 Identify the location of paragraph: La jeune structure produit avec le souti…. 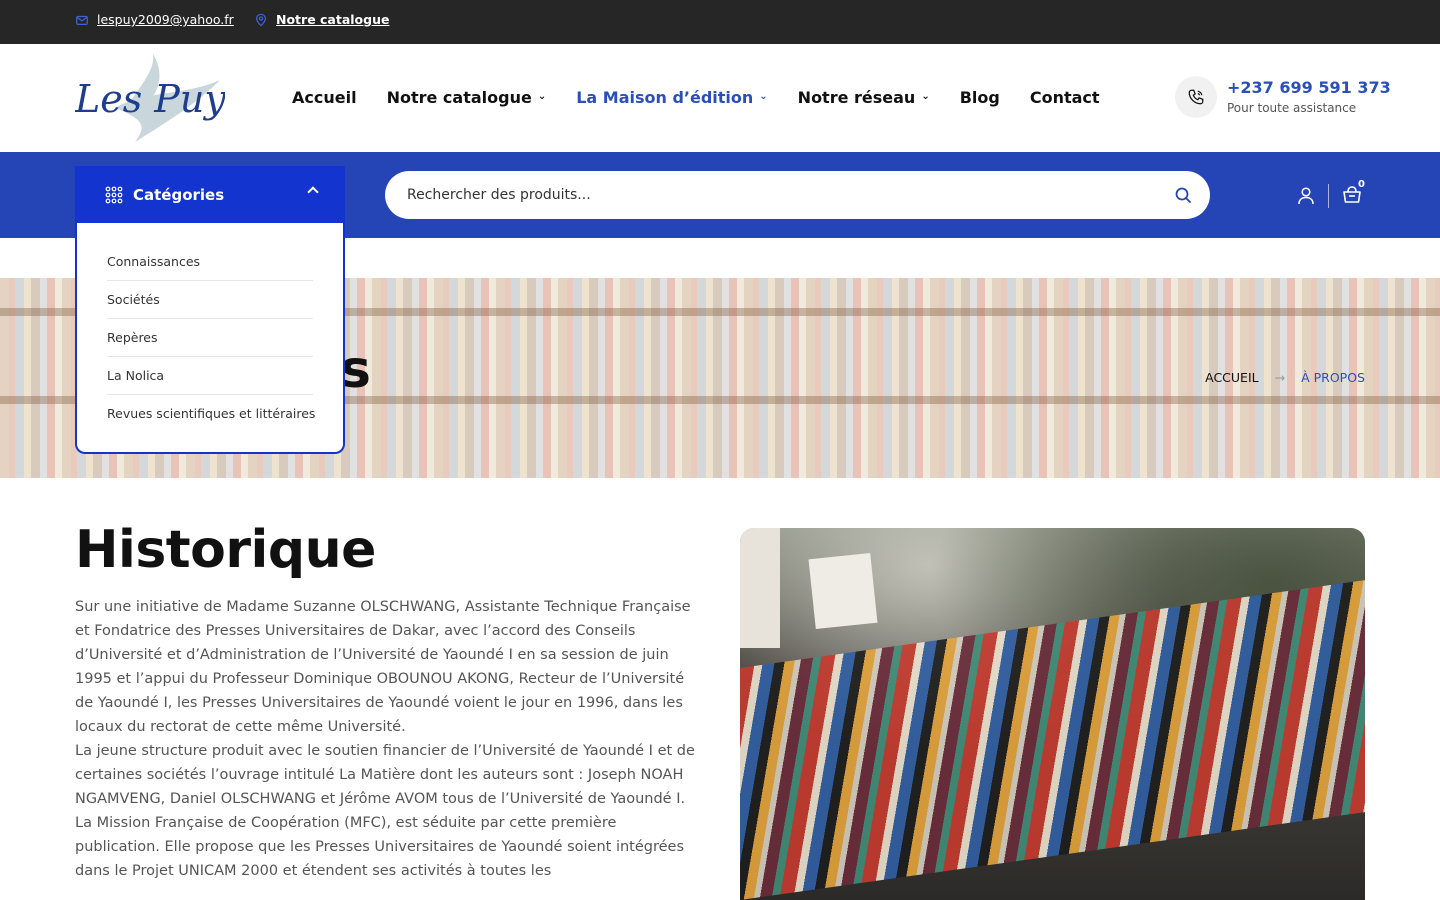
(385, 775).